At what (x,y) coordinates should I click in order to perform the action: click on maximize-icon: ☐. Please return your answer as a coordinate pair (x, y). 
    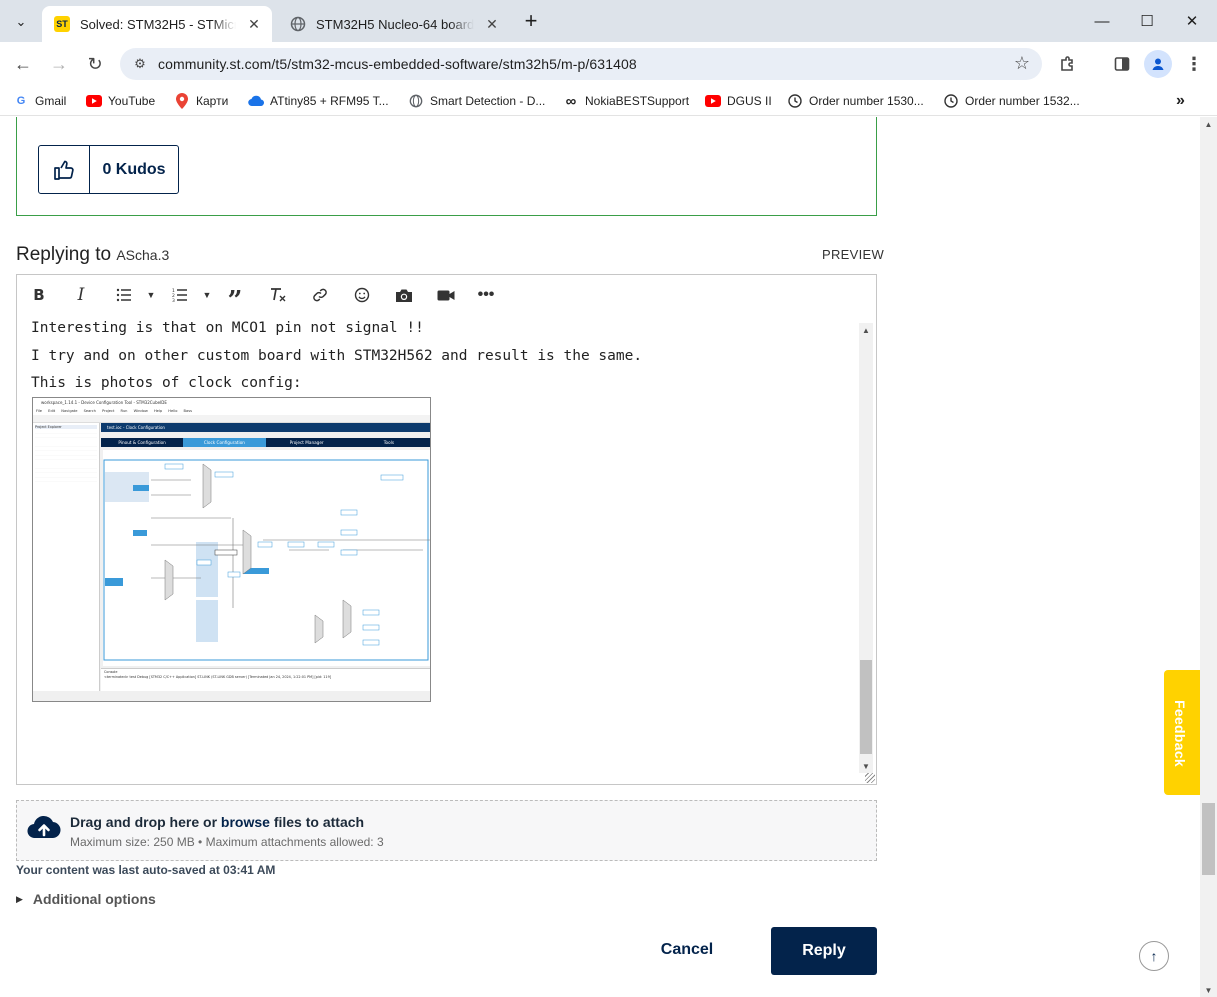
    Looking at the image, I should click on (1147, 21).